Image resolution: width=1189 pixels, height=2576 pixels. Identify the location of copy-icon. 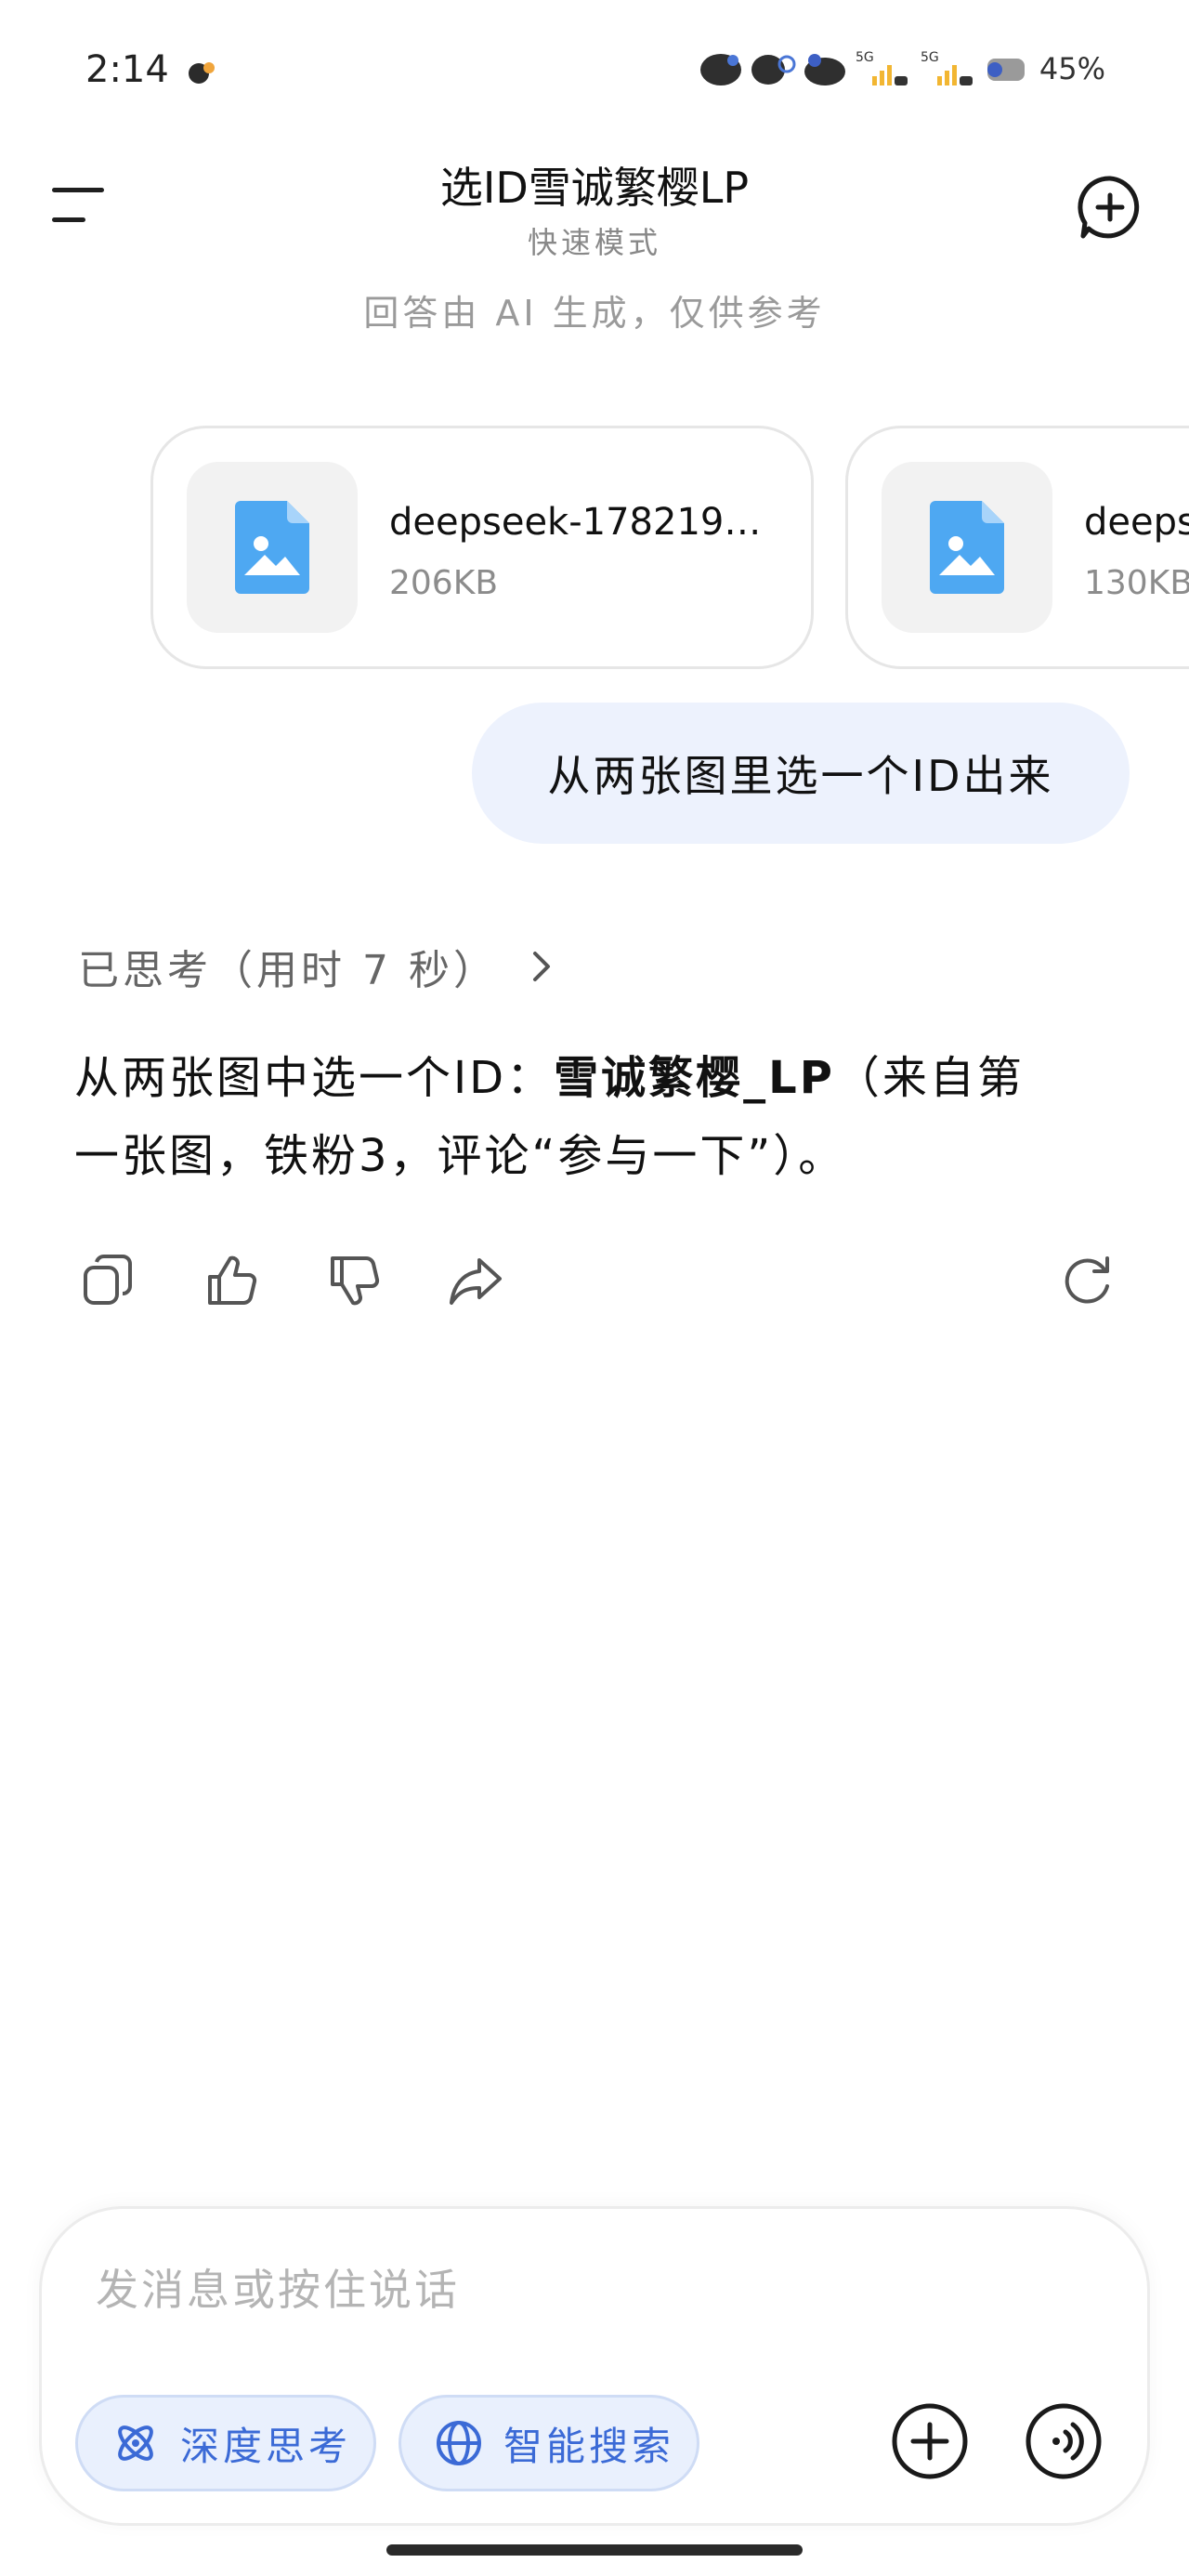
(107, 1280).